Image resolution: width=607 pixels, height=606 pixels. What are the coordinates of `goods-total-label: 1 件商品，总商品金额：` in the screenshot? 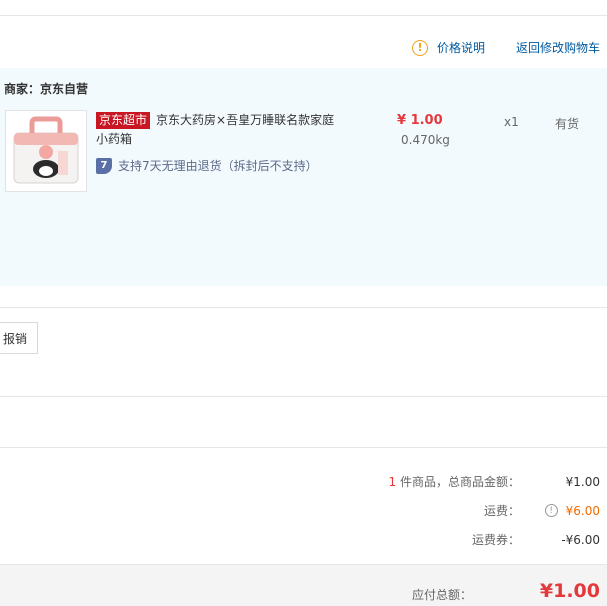 It's located at (420, 481).